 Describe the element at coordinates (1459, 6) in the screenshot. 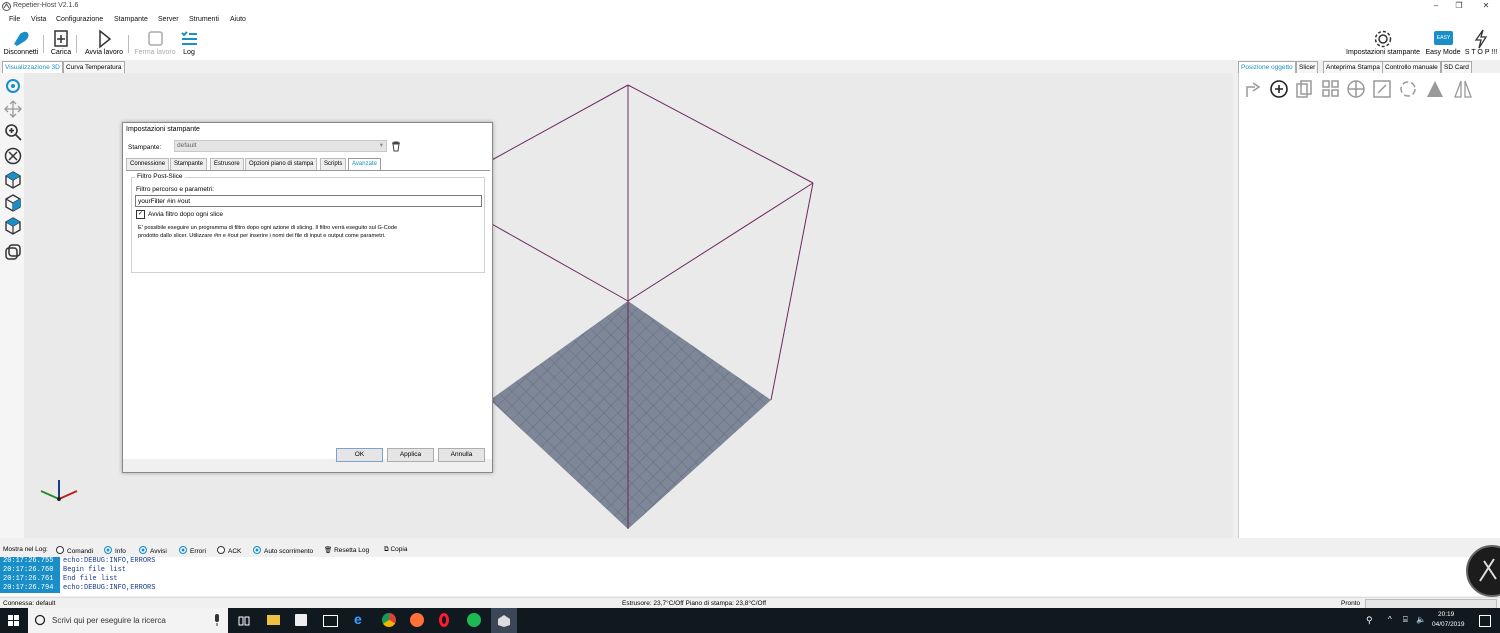

I see `maximize-button: ❐` at that location.